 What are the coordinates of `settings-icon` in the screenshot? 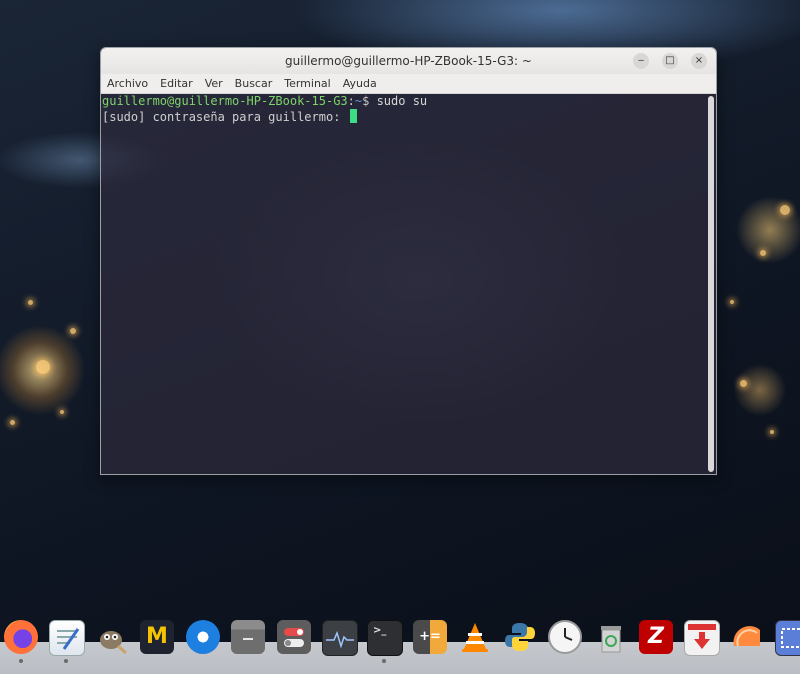 It's located at (294, 637).